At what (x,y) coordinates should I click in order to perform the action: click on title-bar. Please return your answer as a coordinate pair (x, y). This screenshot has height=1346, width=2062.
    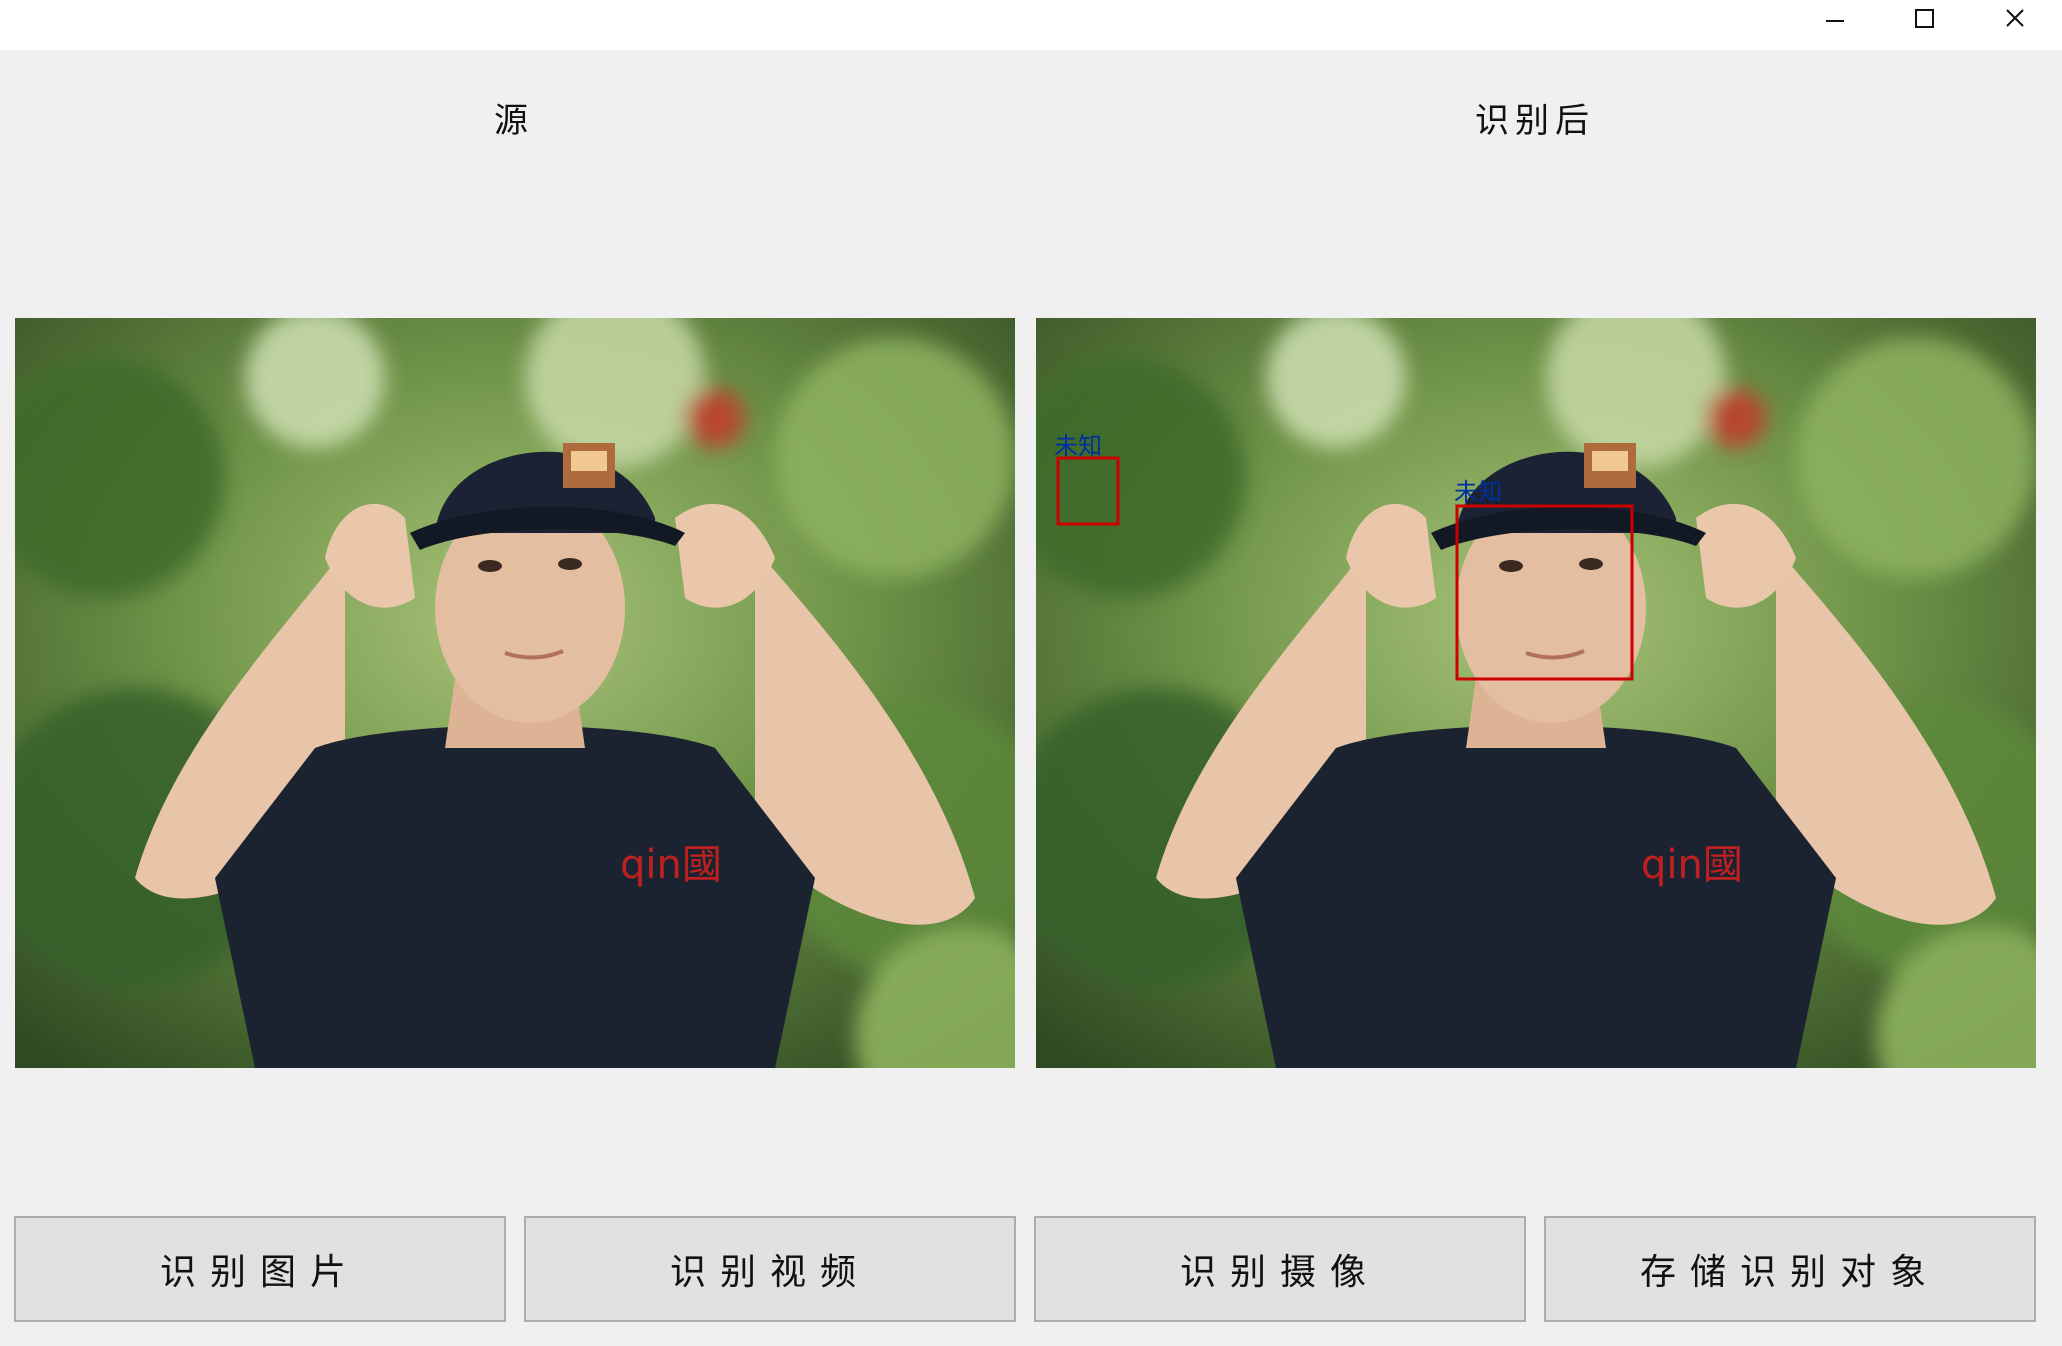
    Looking at the image, I should click on (1031, 25).